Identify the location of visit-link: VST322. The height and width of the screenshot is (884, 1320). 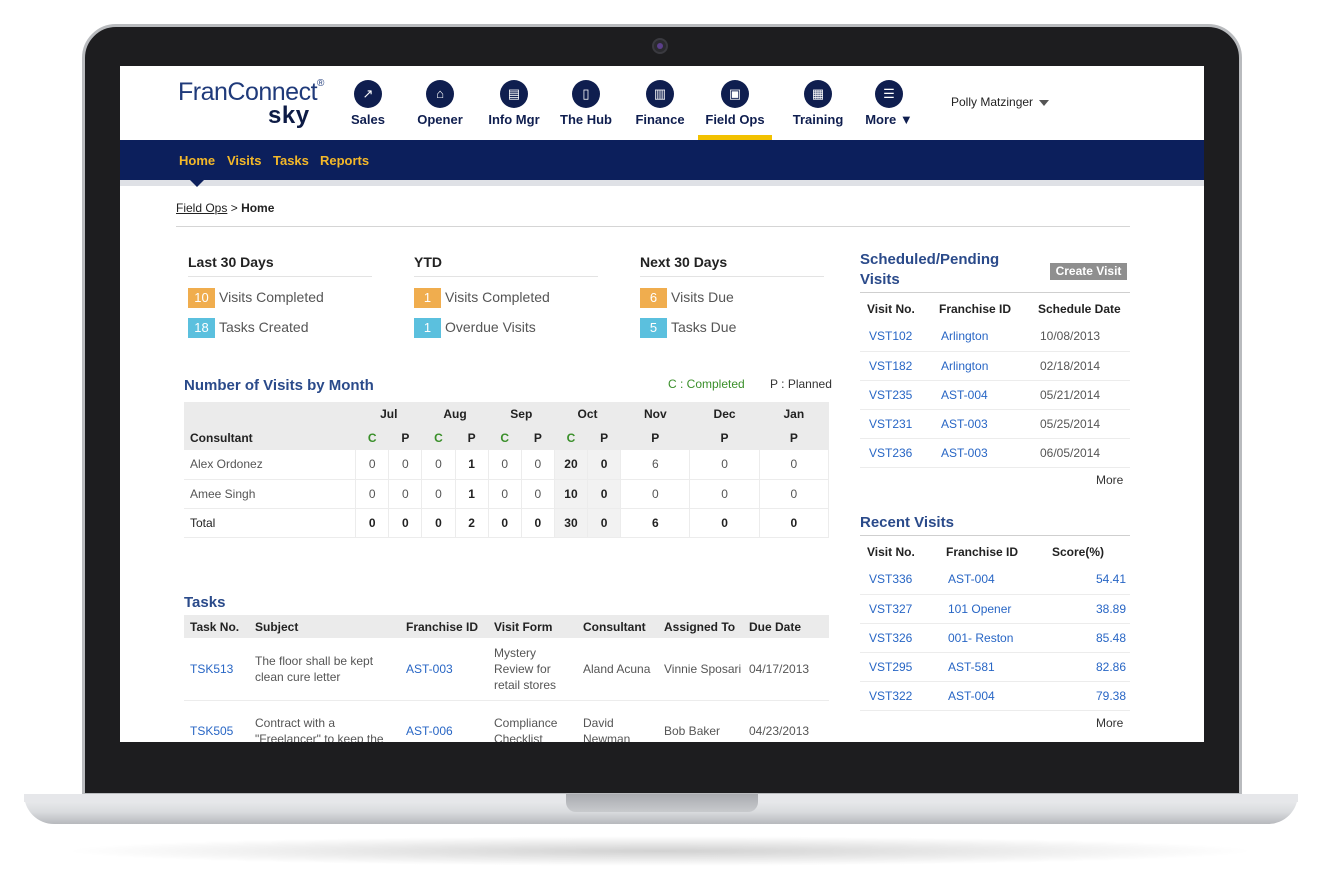
(890, 696).